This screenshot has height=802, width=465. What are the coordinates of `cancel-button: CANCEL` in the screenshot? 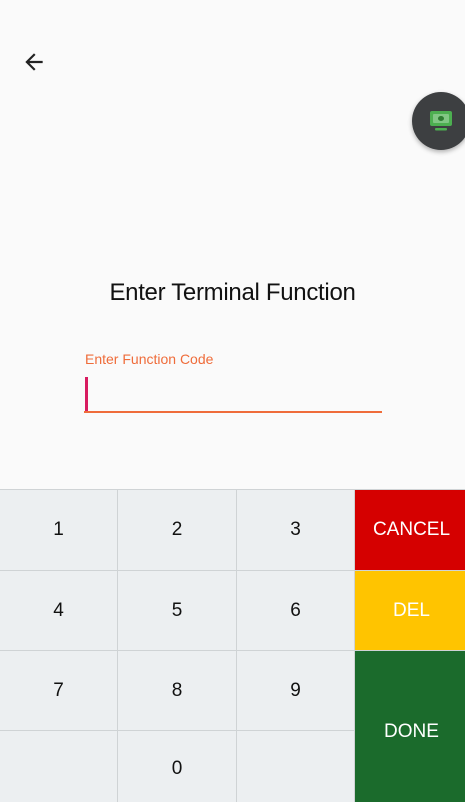 It's located at (410, 530).